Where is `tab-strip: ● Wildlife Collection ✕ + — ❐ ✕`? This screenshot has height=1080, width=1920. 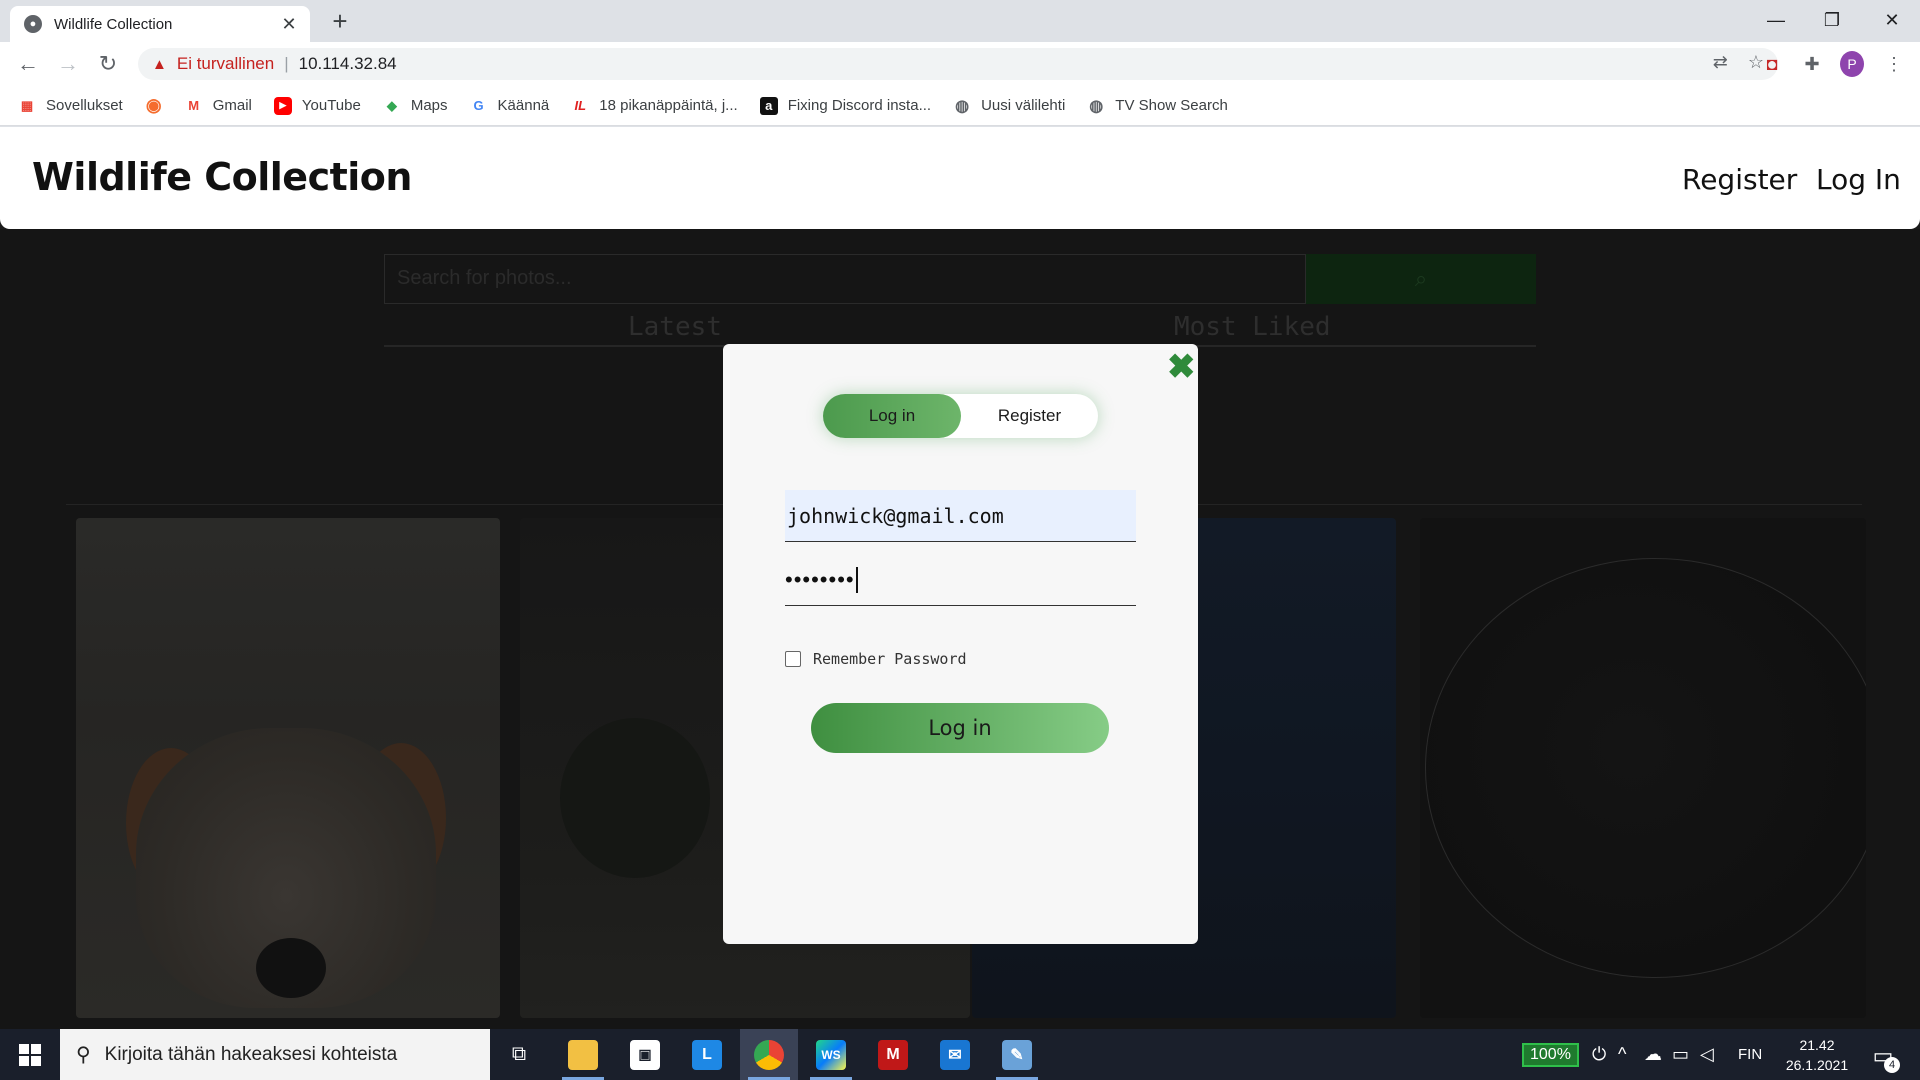
tab-strip: ● Wildlife Collection ✕ + — ❐ ✕ is located at coordinates (960, 21).